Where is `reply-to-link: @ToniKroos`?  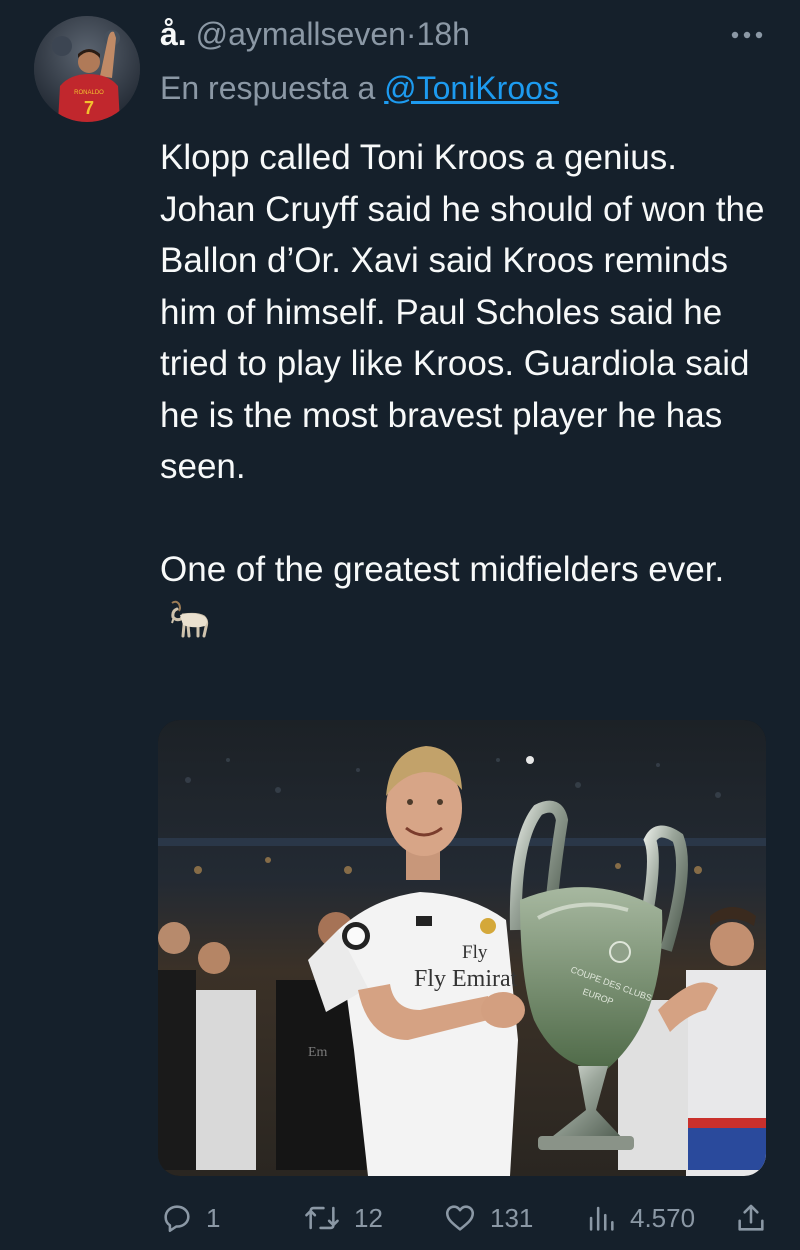
reply-to-link: @ToniKroos is located at coordinates (471, 88).